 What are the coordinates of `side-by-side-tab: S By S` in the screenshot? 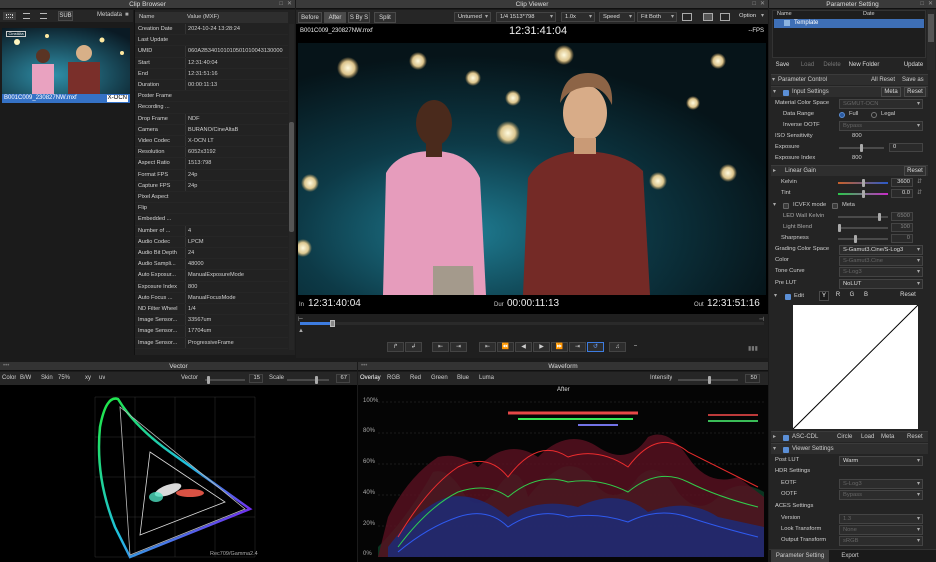 It's located at (359, 17).